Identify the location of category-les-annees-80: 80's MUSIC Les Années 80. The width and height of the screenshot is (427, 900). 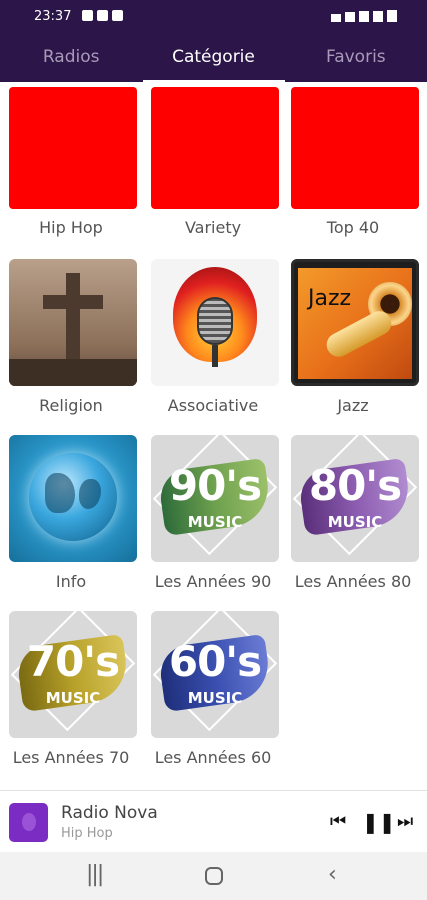
(353, 523).